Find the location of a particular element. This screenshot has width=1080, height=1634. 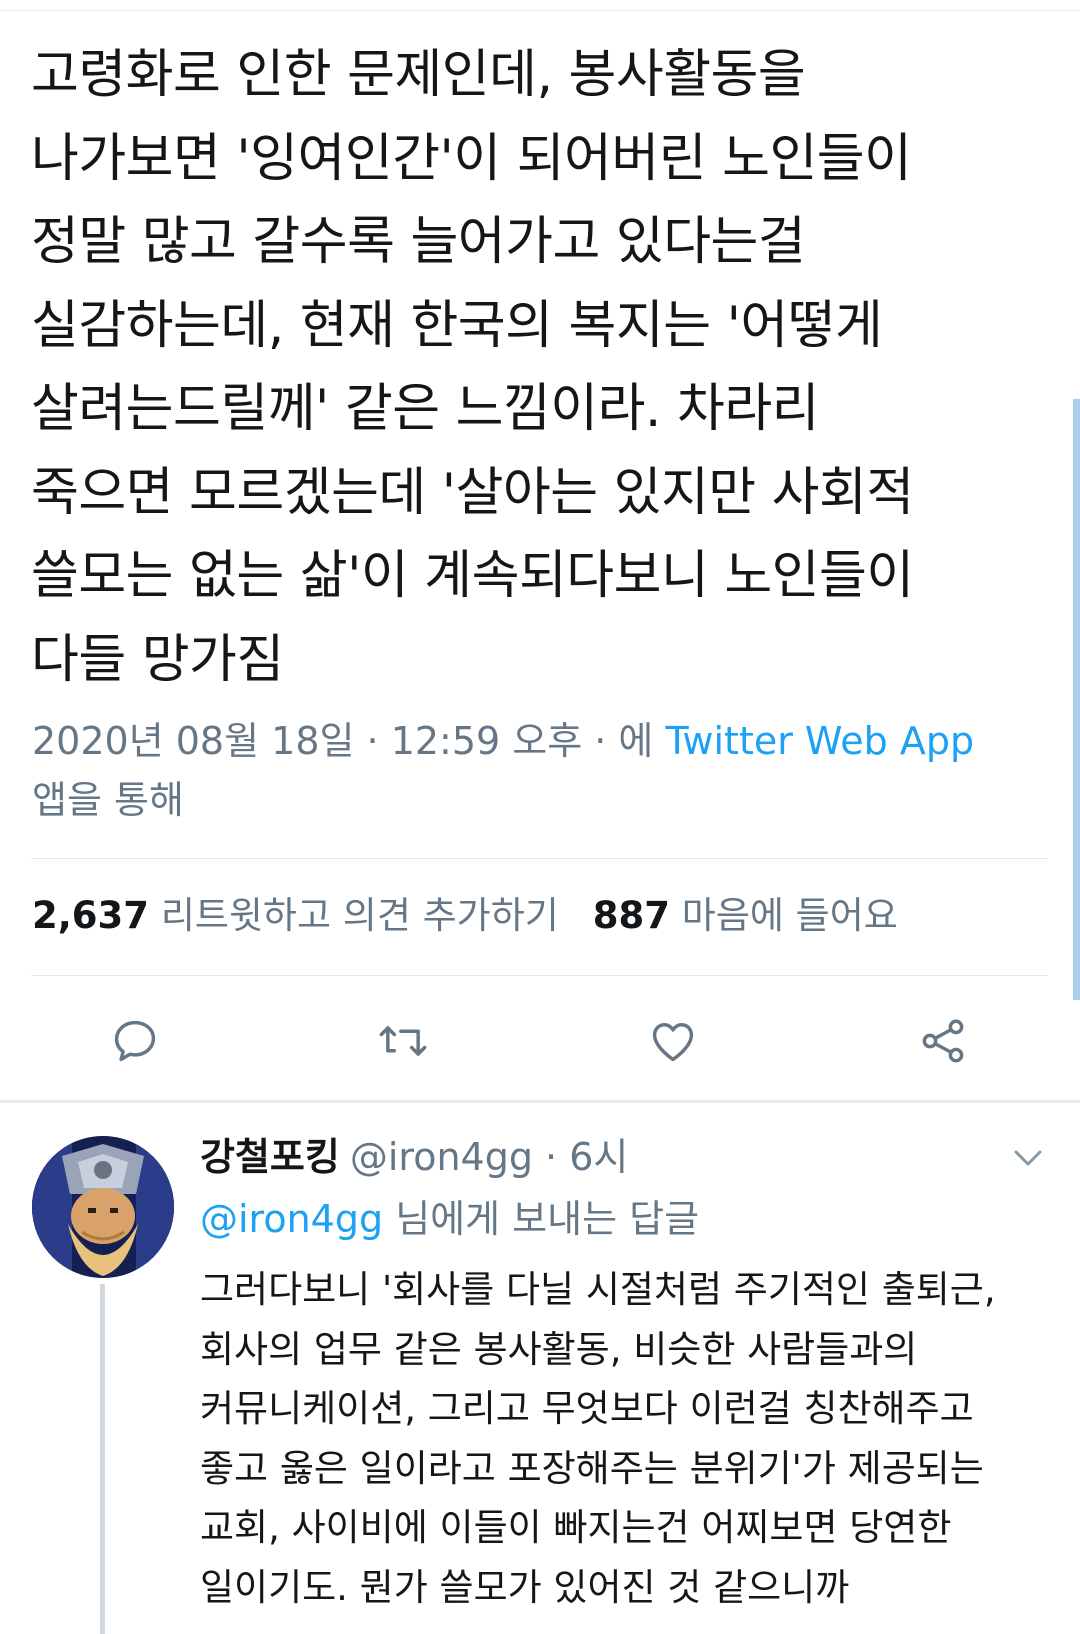

retweet-icon is located at coordinates (403, 1041).